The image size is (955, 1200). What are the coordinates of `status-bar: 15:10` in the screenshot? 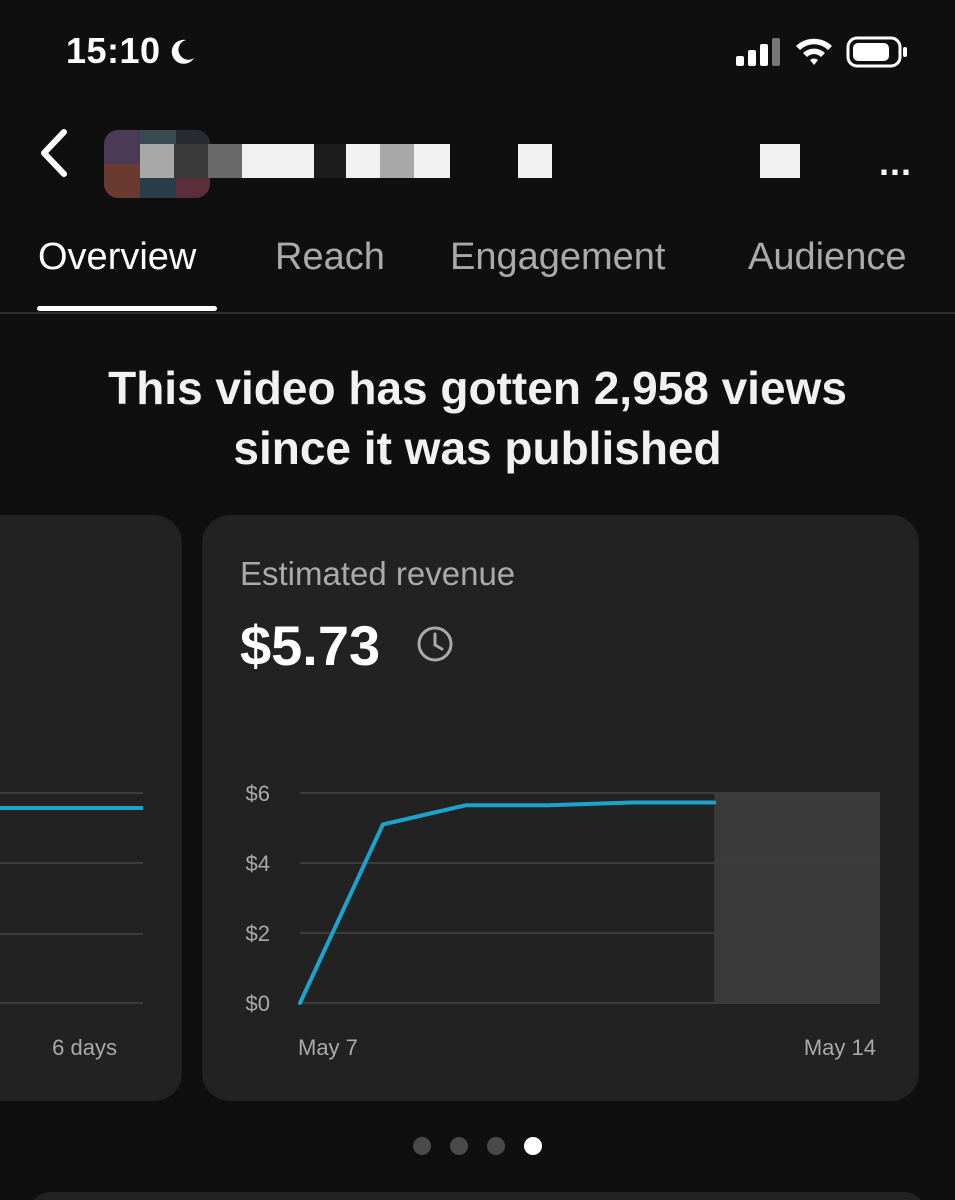 It's located at (477, 50).